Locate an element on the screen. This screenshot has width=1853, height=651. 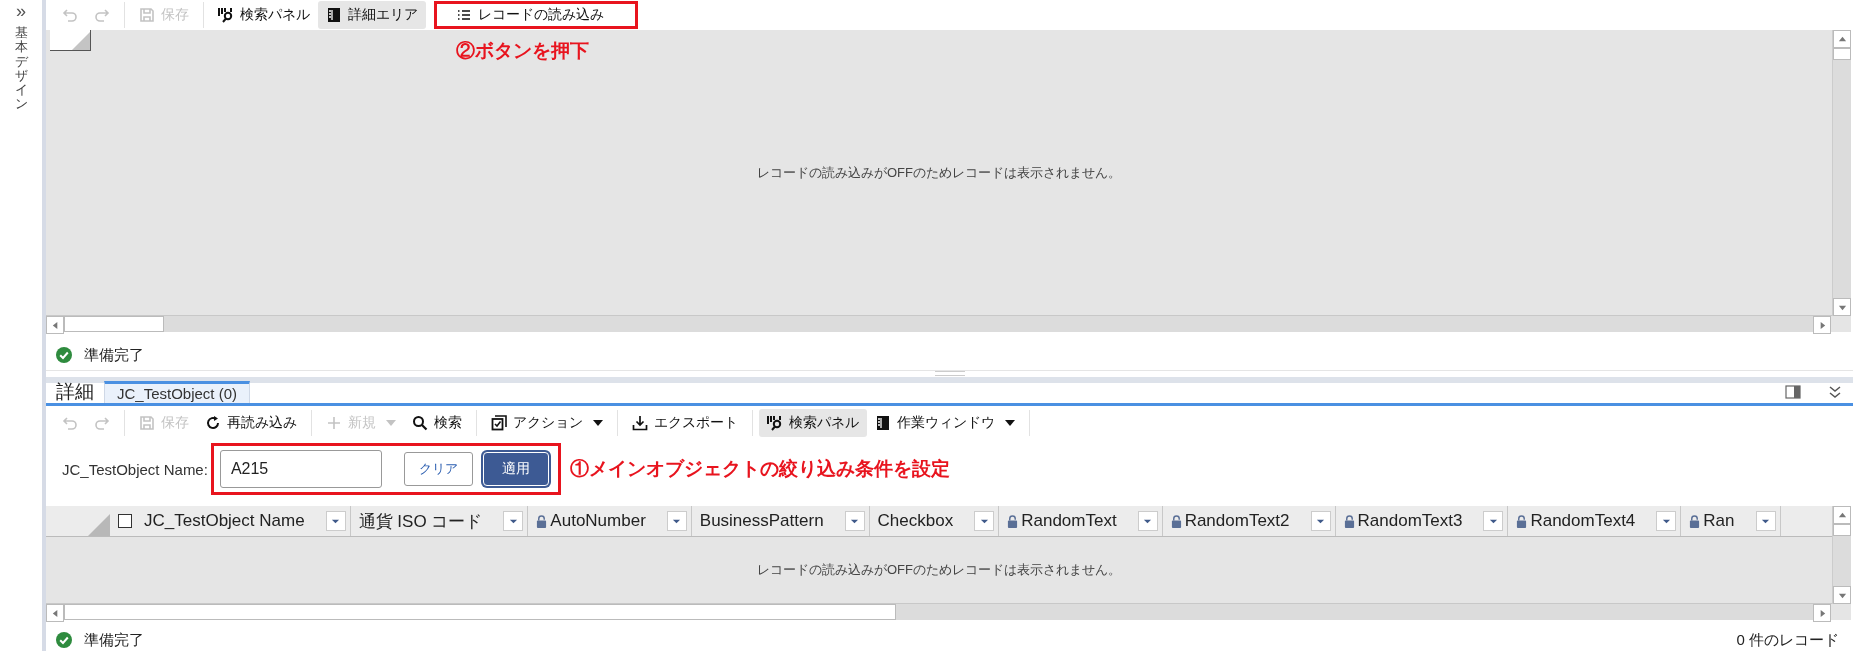
panel-button: 詳細エリア is located at coordinates (372, 15).